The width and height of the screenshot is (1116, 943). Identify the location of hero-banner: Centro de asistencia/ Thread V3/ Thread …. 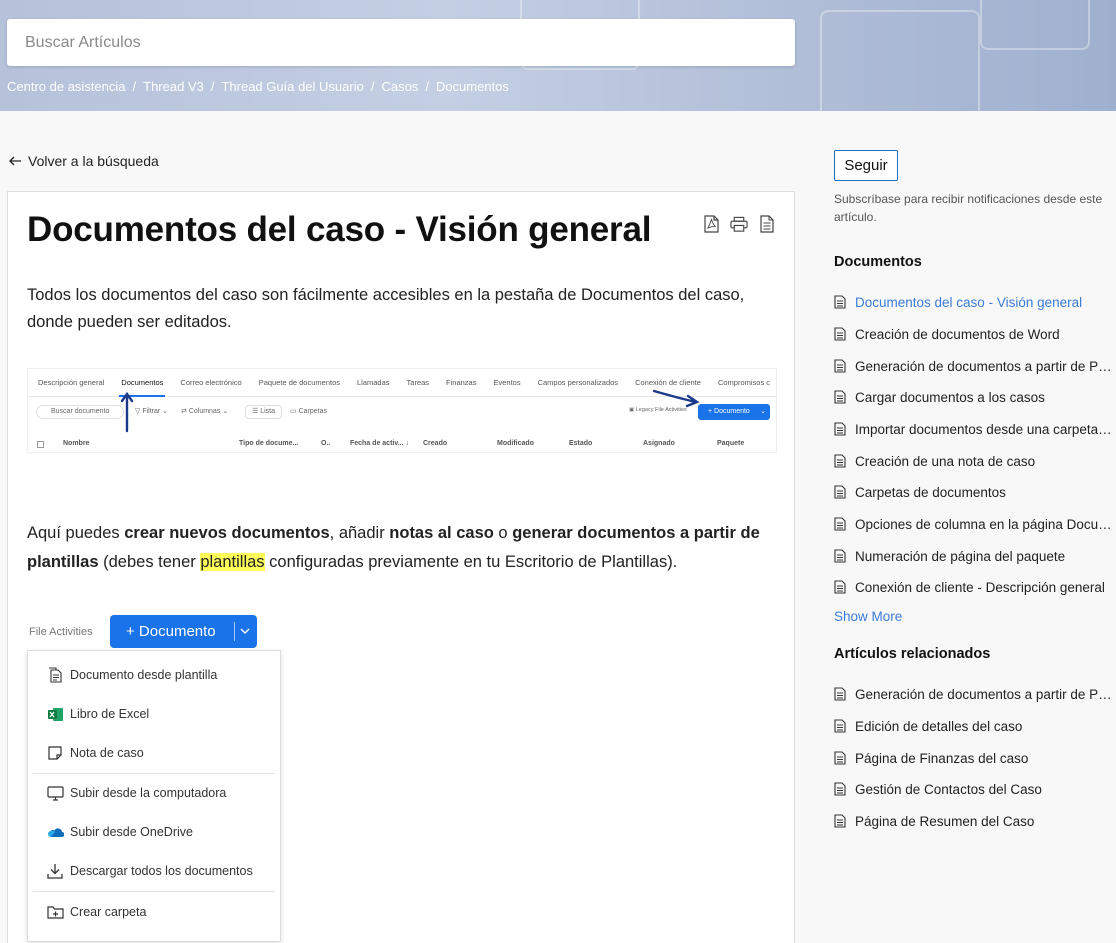
(558, 55).